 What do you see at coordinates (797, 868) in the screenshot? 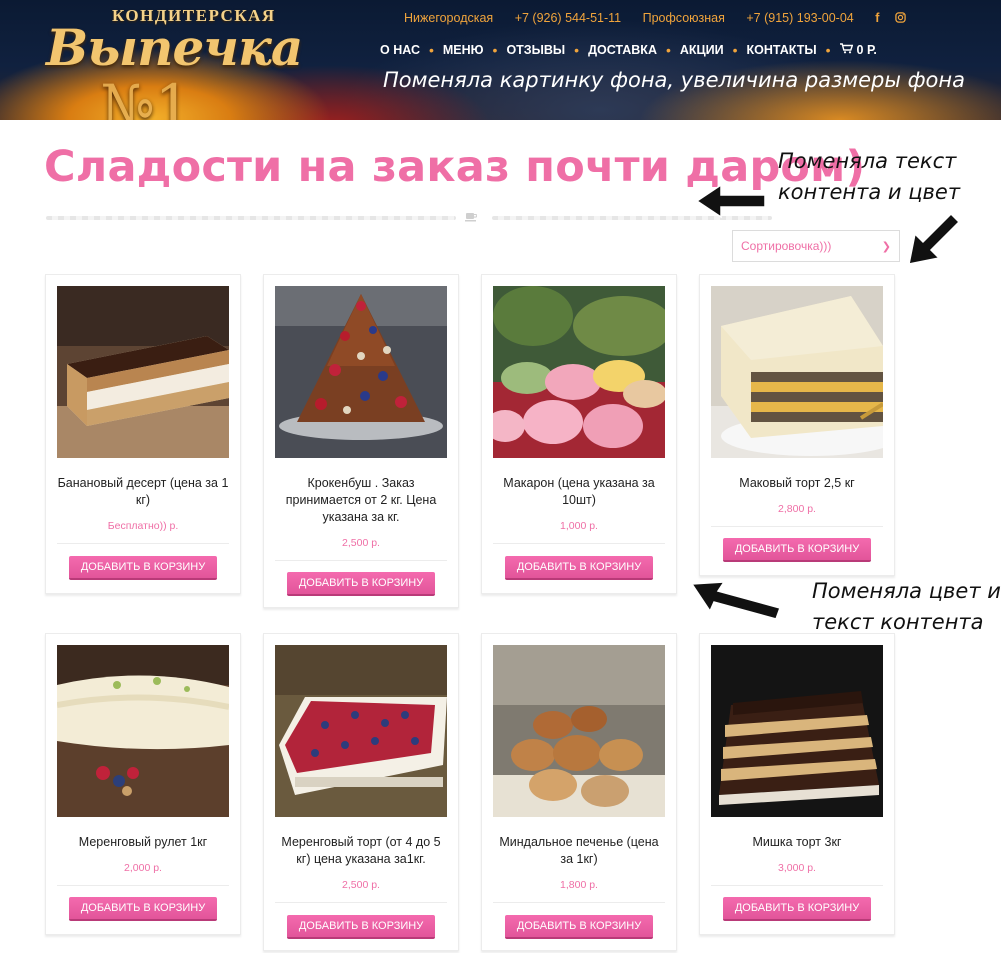
I see `product-price: 3,000 р.` at bounding box center [797, 868].